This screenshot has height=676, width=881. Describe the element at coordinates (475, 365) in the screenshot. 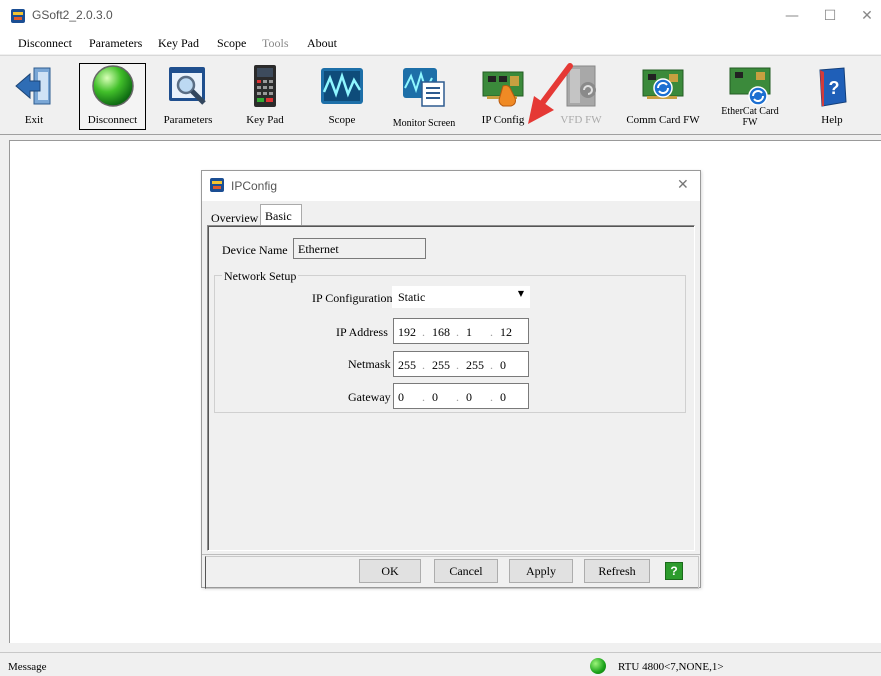

I see `netmask-octet-3: 255` at that location.